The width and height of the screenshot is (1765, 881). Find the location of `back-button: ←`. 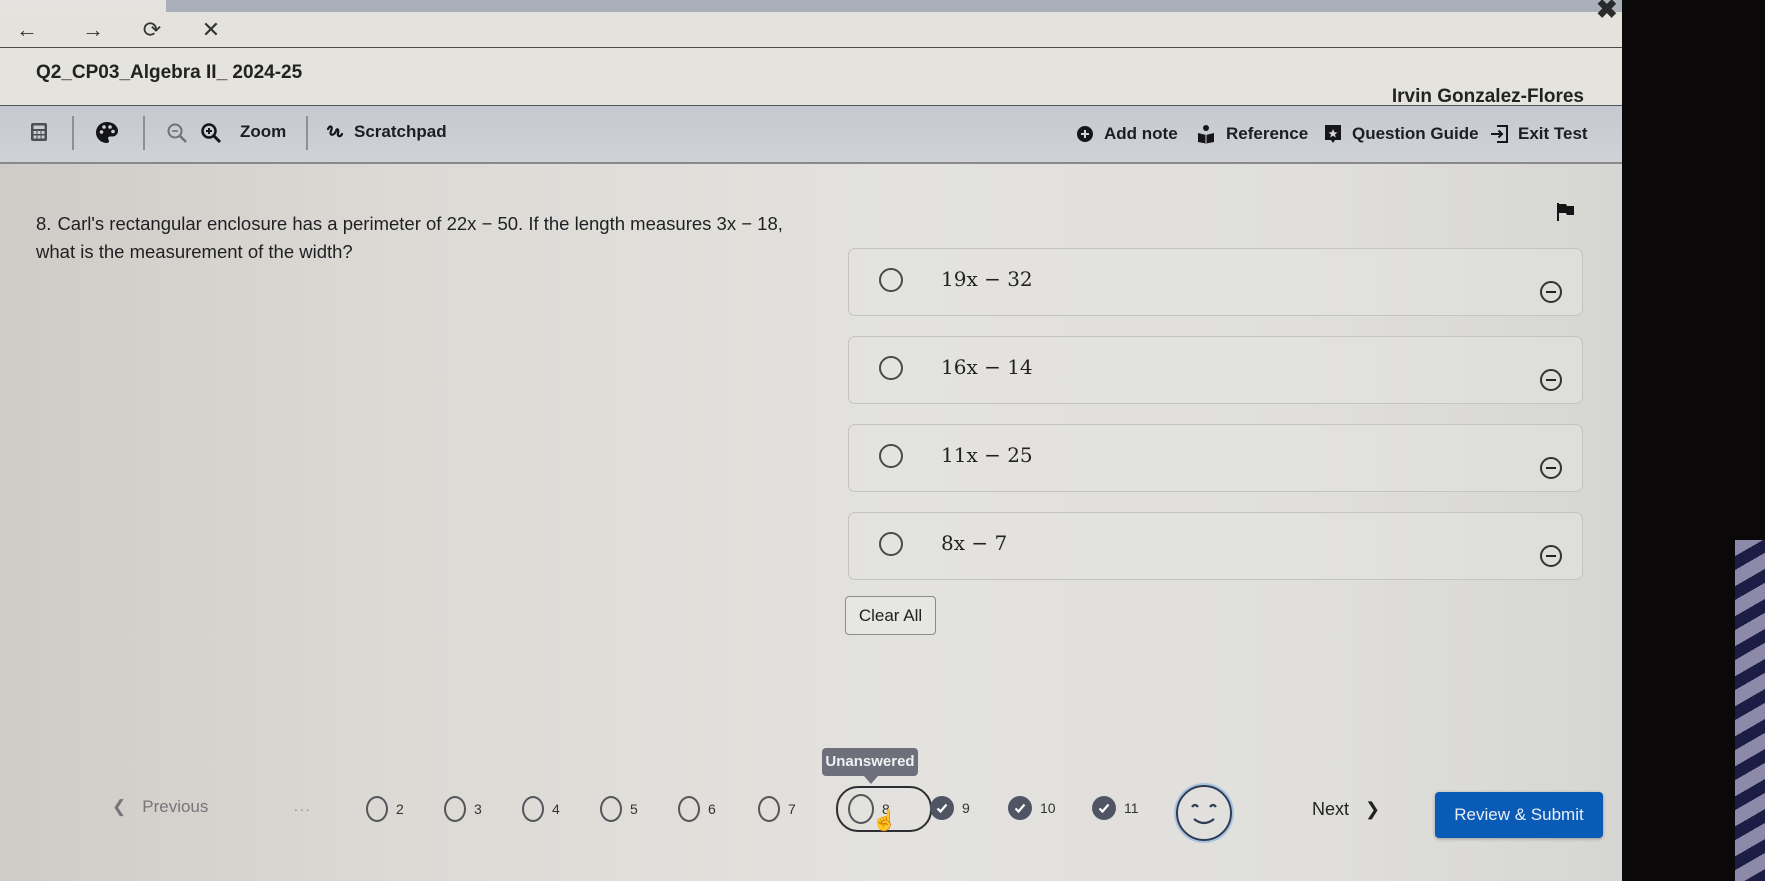

back-button: ← is located at coordinates (27, 30).